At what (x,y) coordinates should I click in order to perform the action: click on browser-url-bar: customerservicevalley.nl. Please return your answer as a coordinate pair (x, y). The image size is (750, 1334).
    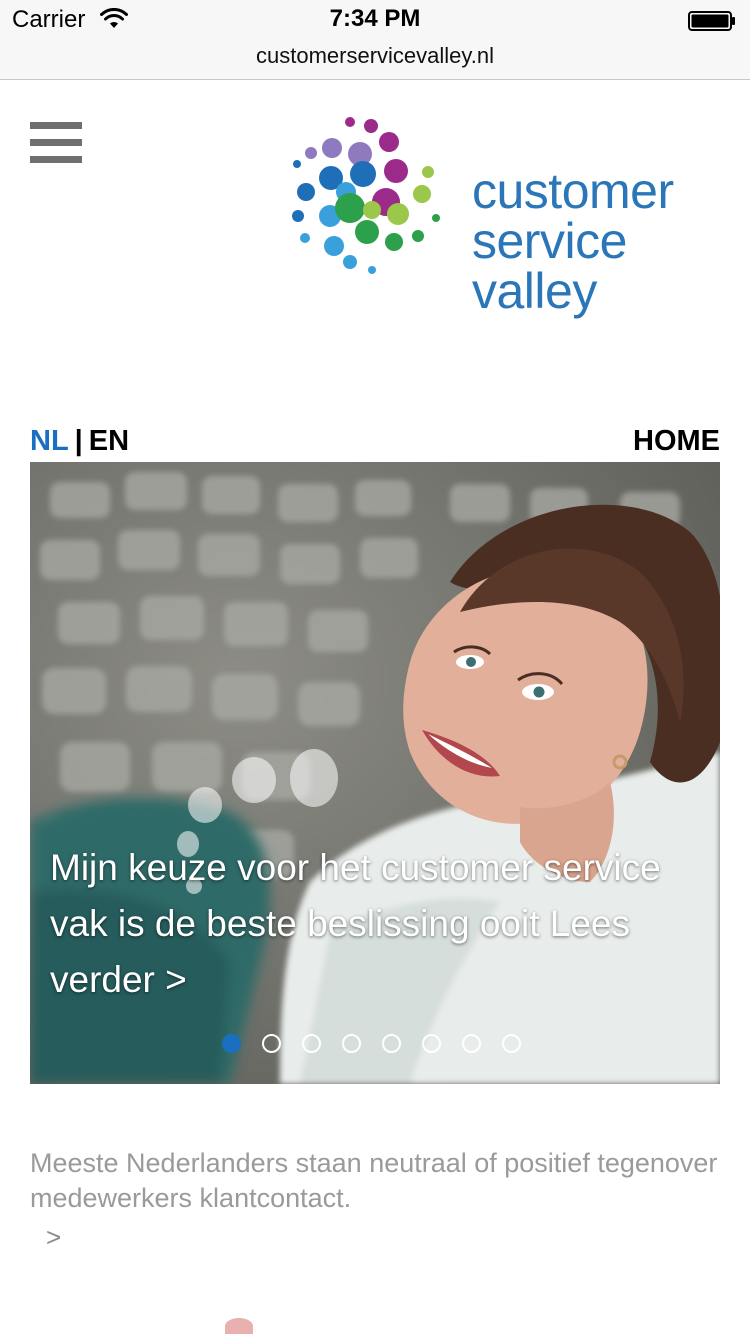
    Looking at the image, I should click on (375, 60).